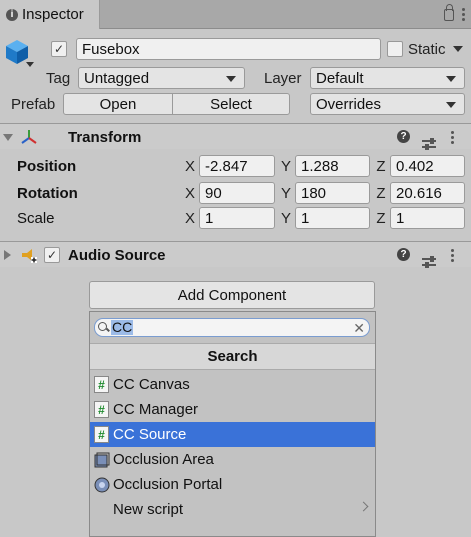 The height and width of the screenshot is (537, 471). I want to click on scale-z-field: 1, so click(427, 218).